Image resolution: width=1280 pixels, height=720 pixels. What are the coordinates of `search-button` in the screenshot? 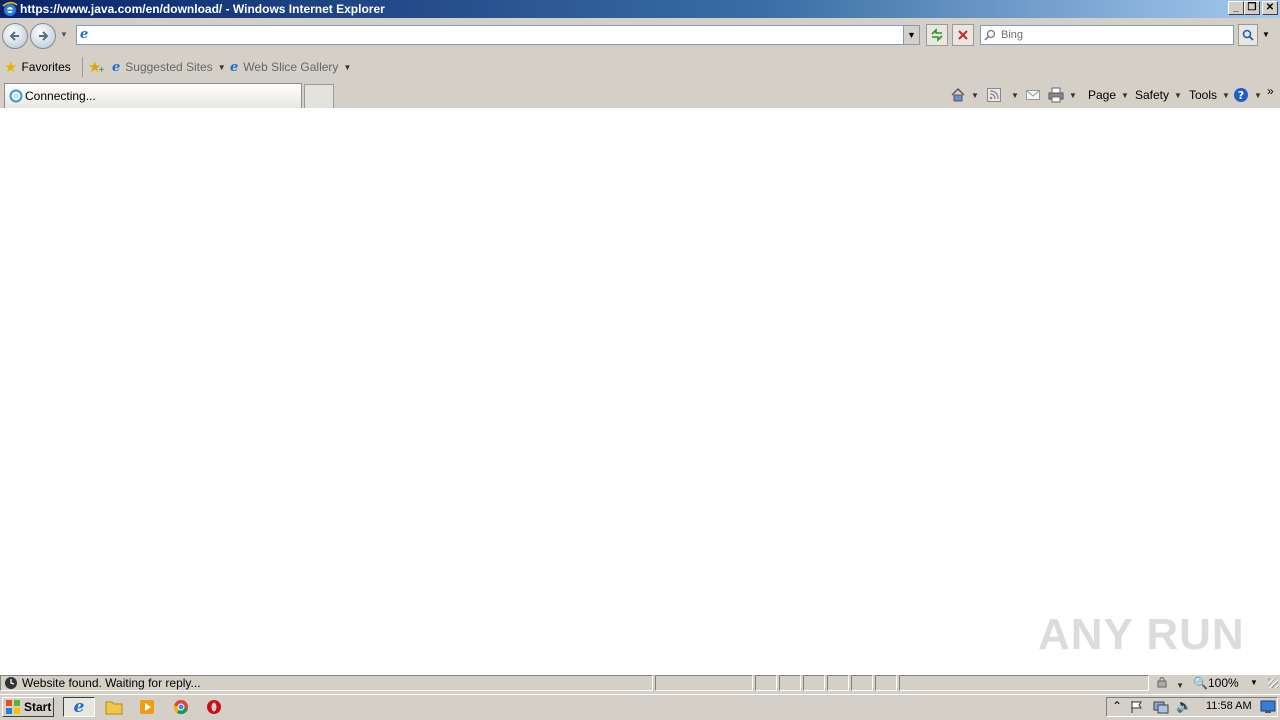 It's located at (1248, 35).